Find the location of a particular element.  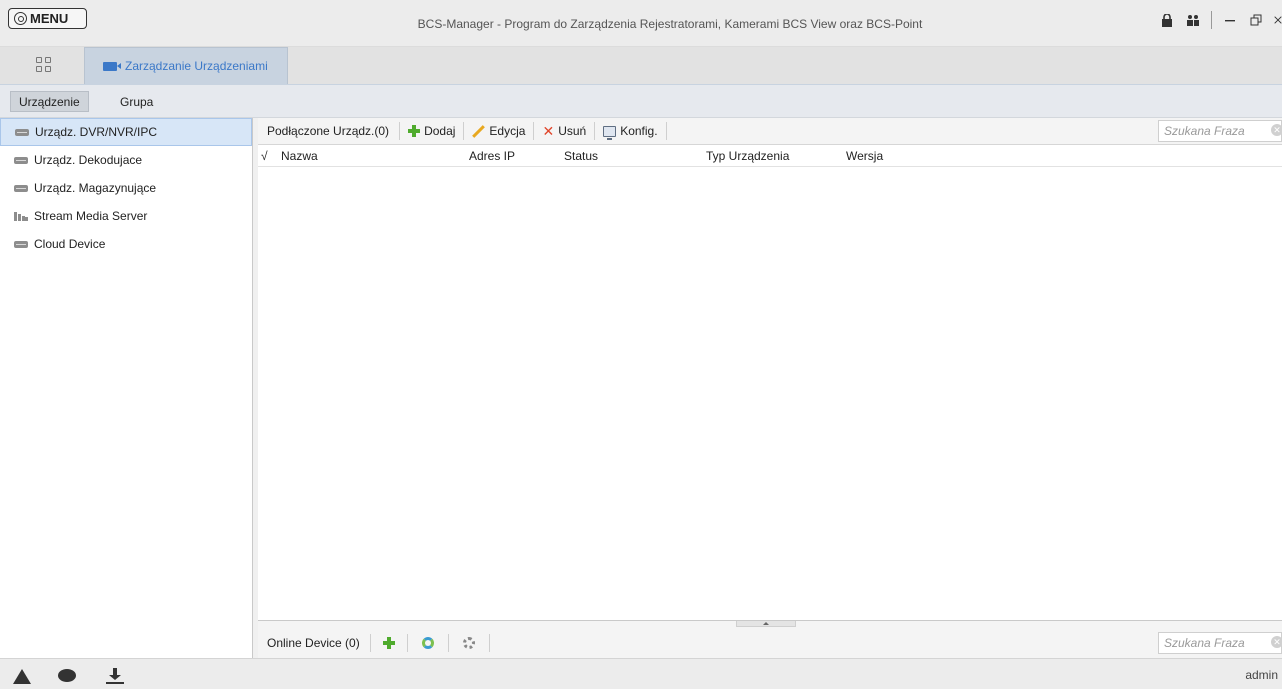

sidebar-item-dvr-nvr-ipc: Urządz. DVR/NVR/IPC is located at coordinates (126, 132).